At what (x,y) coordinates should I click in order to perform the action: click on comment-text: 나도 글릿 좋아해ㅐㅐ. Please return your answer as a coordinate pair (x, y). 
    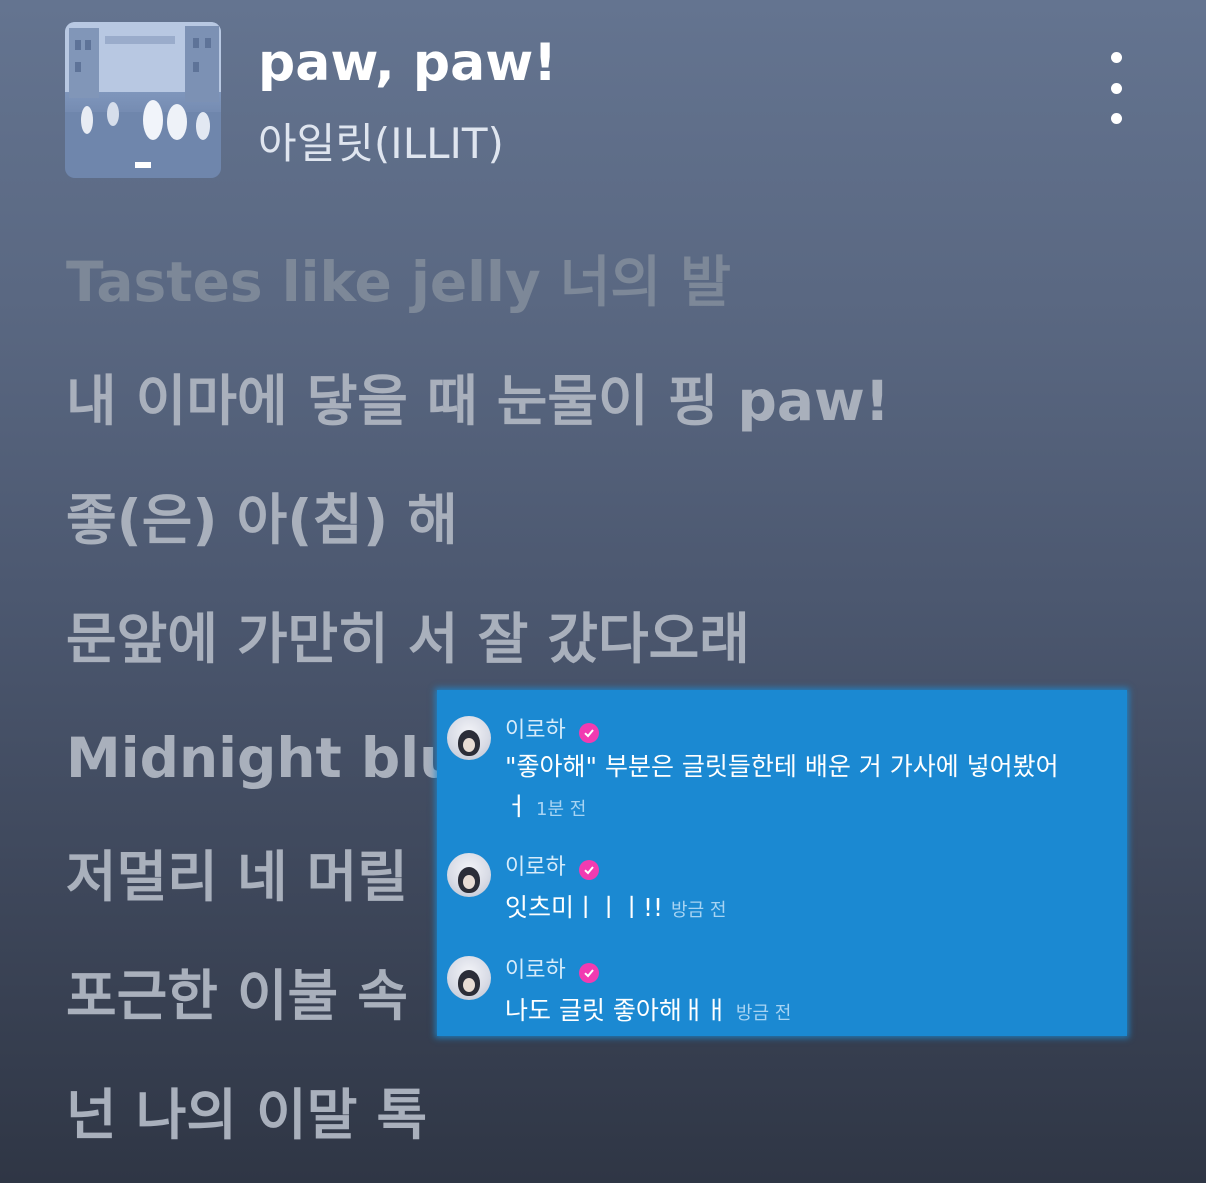
    Looking at the image, I should click on (616, 1010).